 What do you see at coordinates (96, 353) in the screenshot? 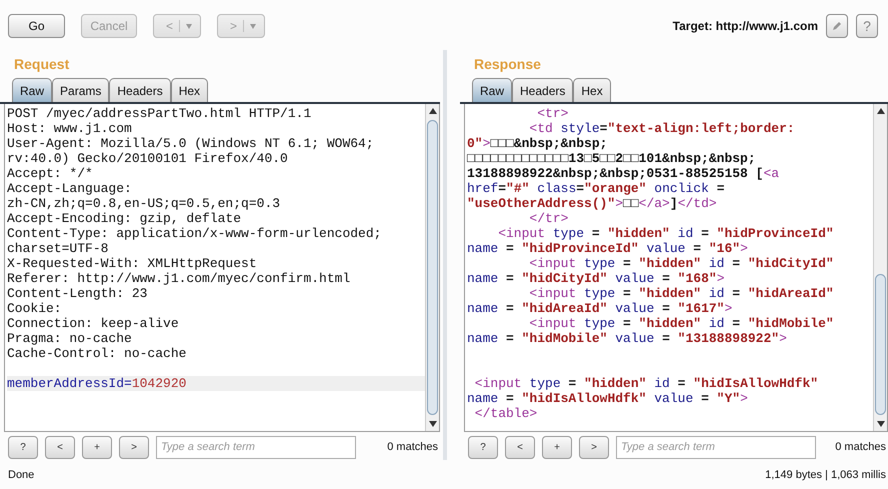
I see `code-line: Cache-Control: no-cache` at bounding box center [96, 353].